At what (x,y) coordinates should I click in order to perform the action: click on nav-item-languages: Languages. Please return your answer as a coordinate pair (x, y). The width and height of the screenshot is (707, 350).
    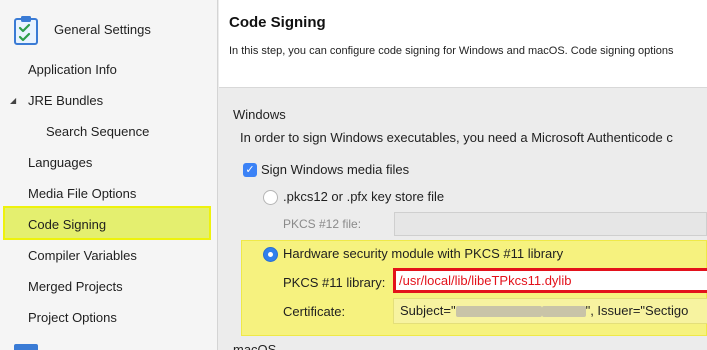
    Looking at the image, I should click on (109, 163).